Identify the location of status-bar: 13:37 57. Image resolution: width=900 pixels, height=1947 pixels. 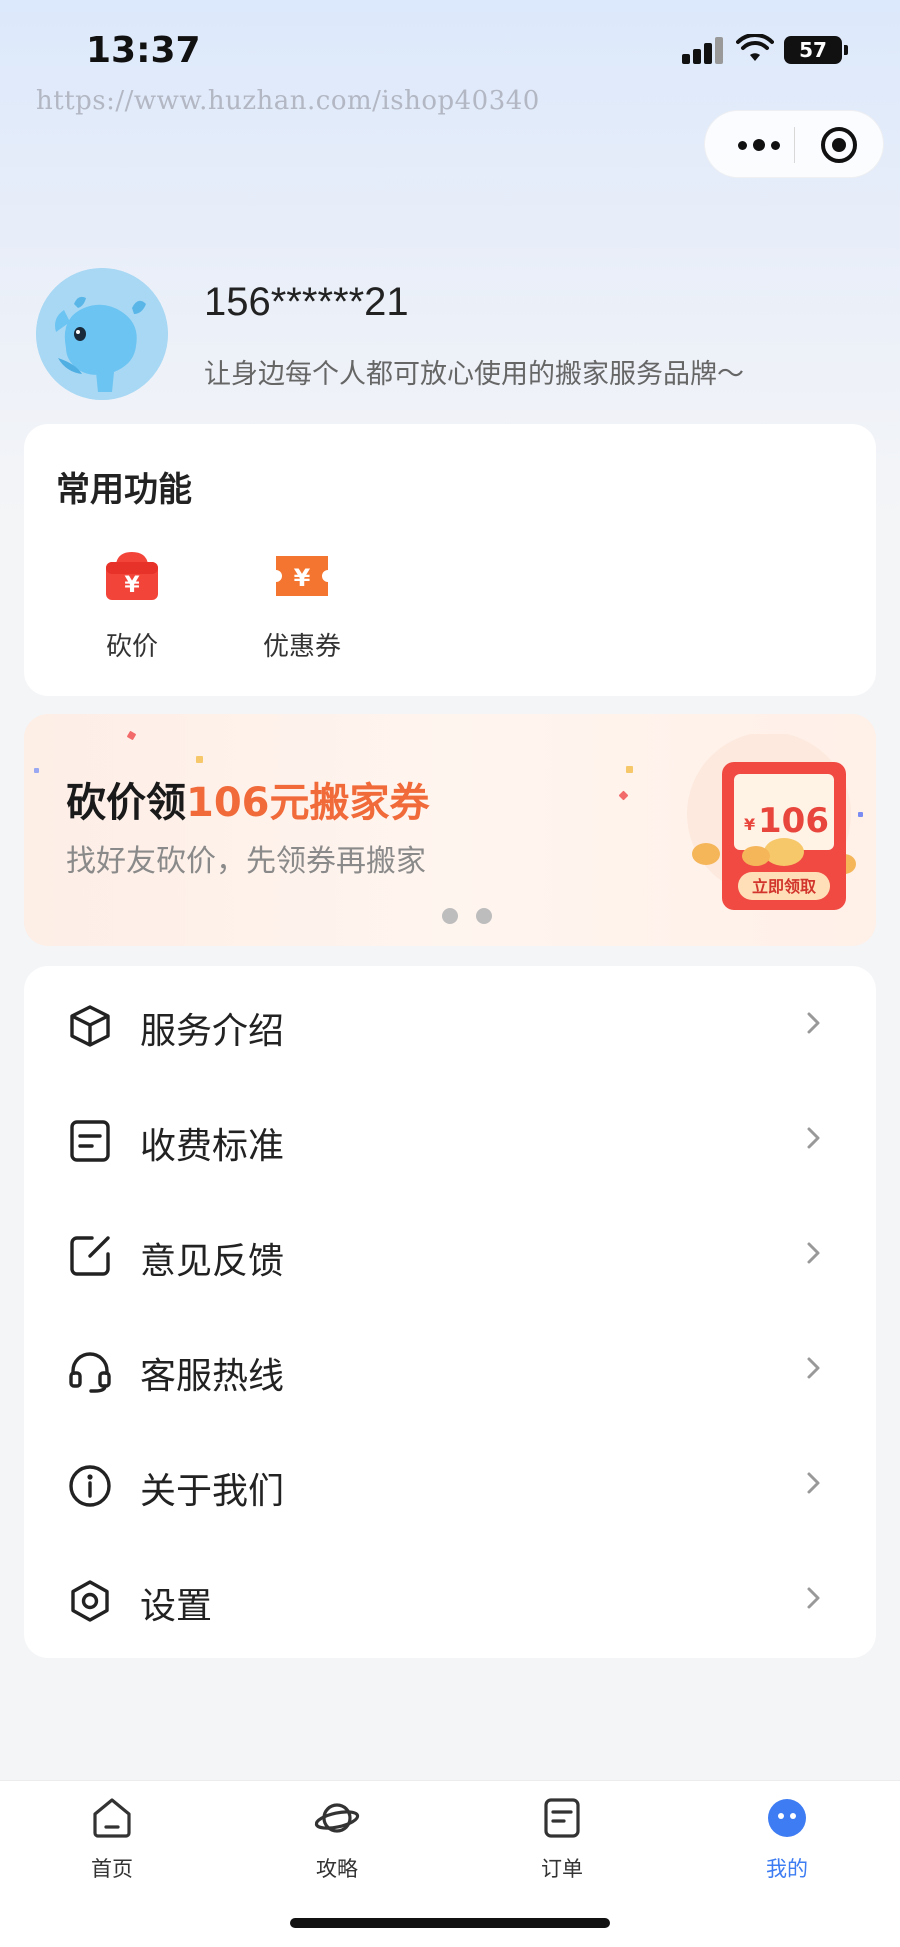
(450, 50).